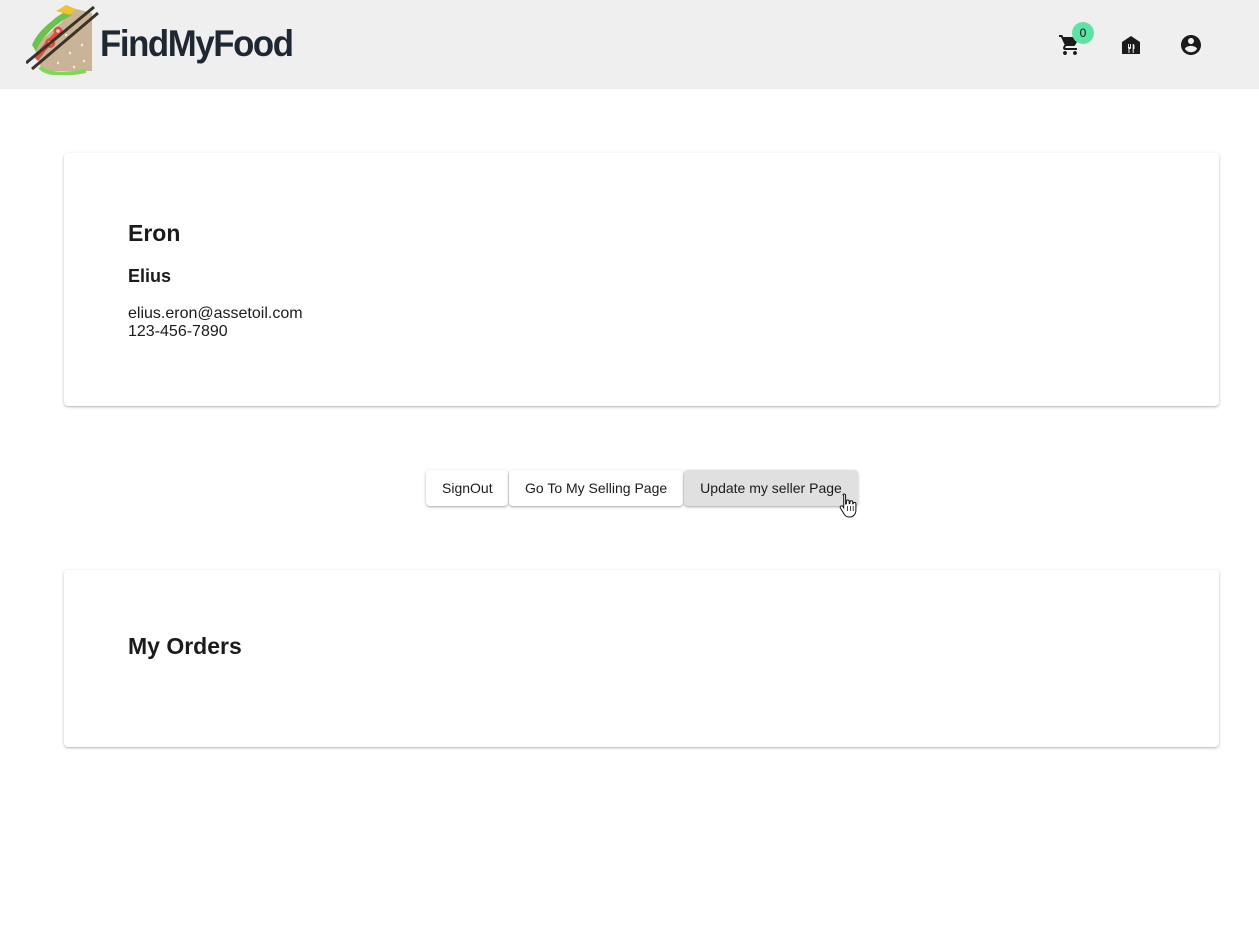  Describe the element at coordinates (629, 44) in the screenshot. I see `top-app-bar: FindMyFood 0` at that location.